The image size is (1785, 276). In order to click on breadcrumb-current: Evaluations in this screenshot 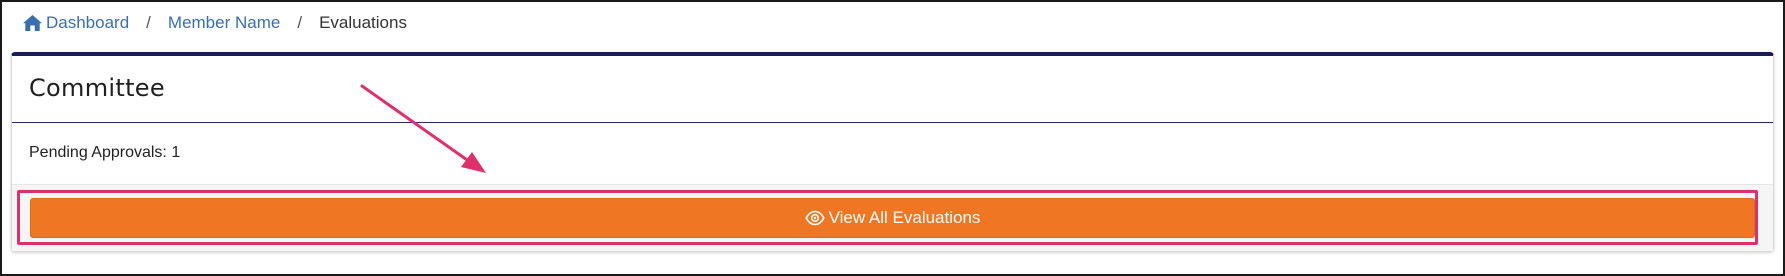, I will do `click(363, 22)`.